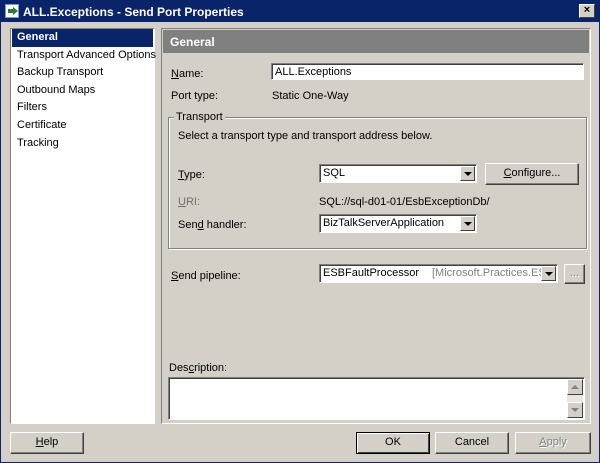 This screenshot has height=463, width=600. What do you see at coordinates (310, 96) in the screenshot?
I see `port-type-value: Static One-Way` at bounding box center [310, 96].